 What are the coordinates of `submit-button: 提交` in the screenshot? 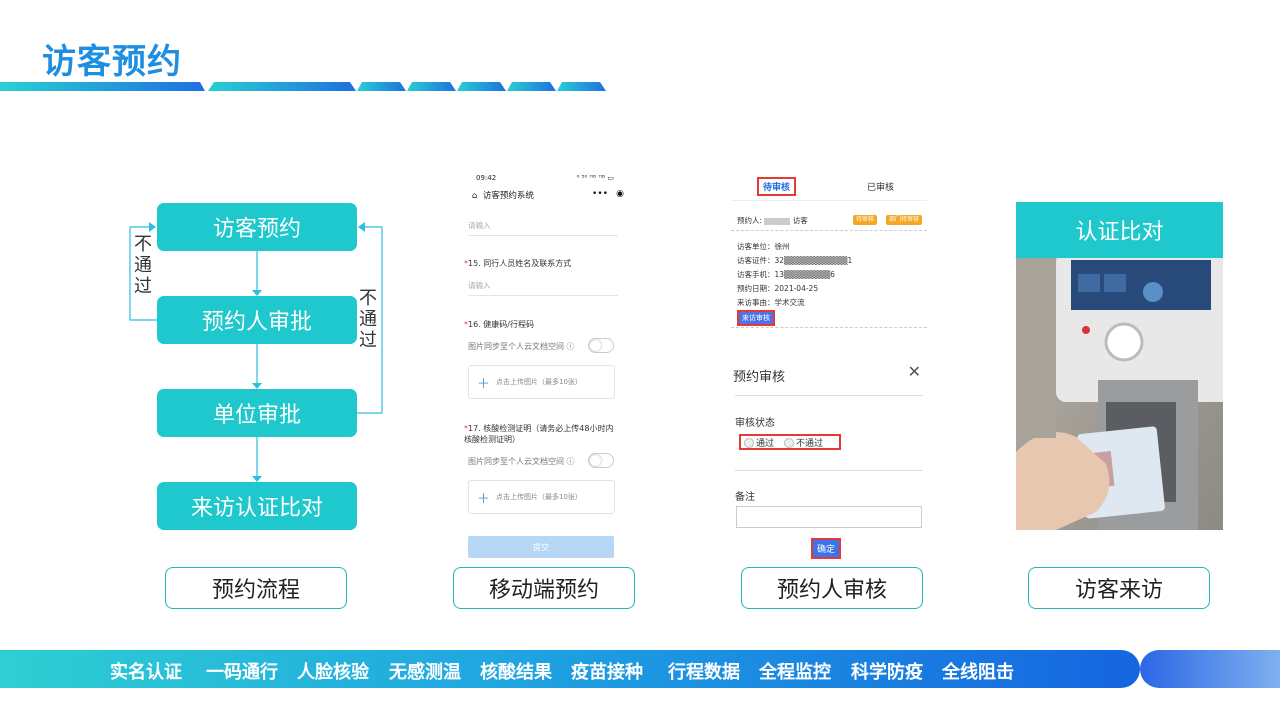 It's located at (541, 547).